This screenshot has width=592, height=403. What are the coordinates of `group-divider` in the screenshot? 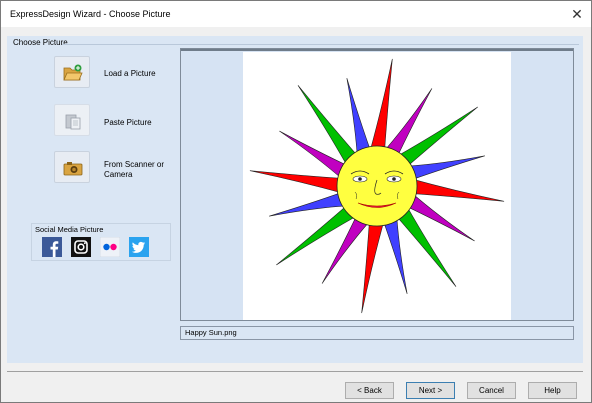 It's located at (320, 44).